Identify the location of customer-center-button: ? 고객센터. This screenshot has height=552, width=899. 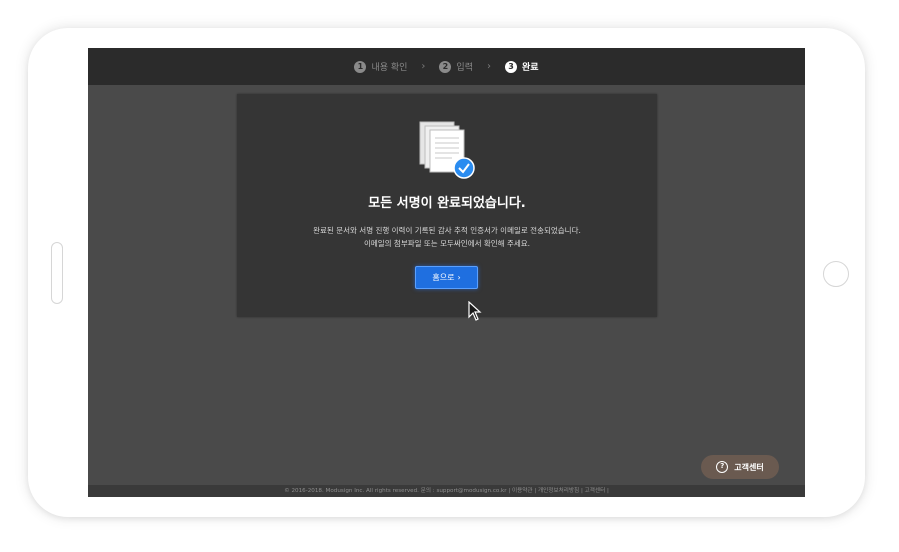
(740, 467).